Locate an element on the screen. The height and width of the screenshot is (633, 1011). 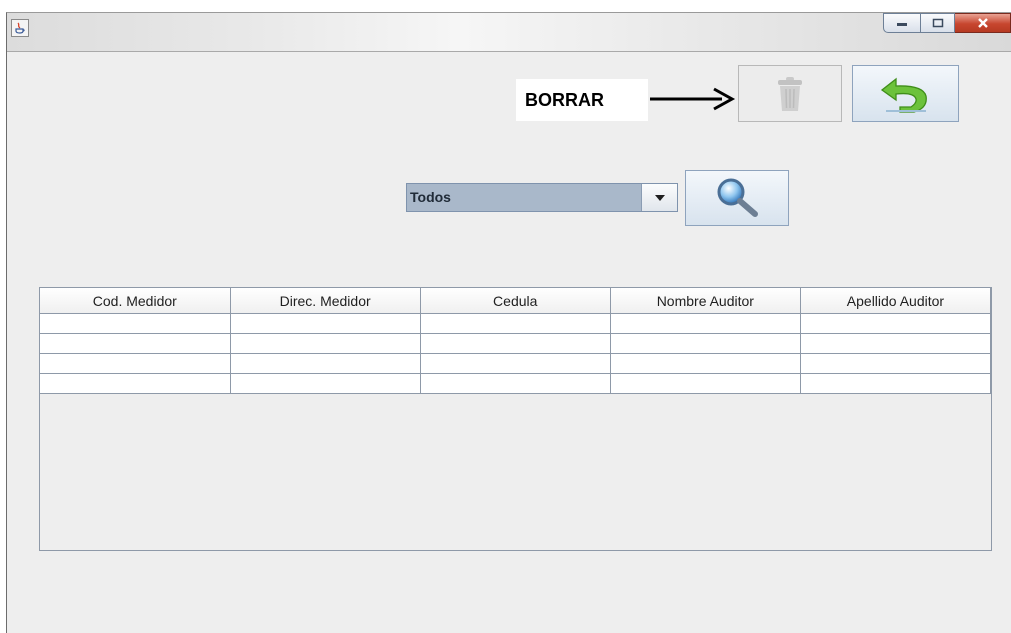
maximize-icon is located at coordinates (937, 23).